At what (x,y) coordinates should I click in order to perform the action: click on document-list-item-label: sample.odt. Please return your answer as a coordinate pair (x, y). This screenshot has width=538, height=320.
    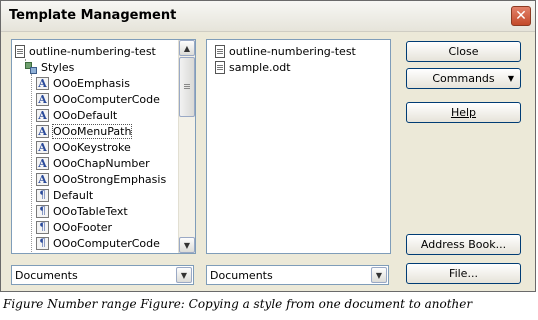
    Looking at the image, I should click on (260, 67).